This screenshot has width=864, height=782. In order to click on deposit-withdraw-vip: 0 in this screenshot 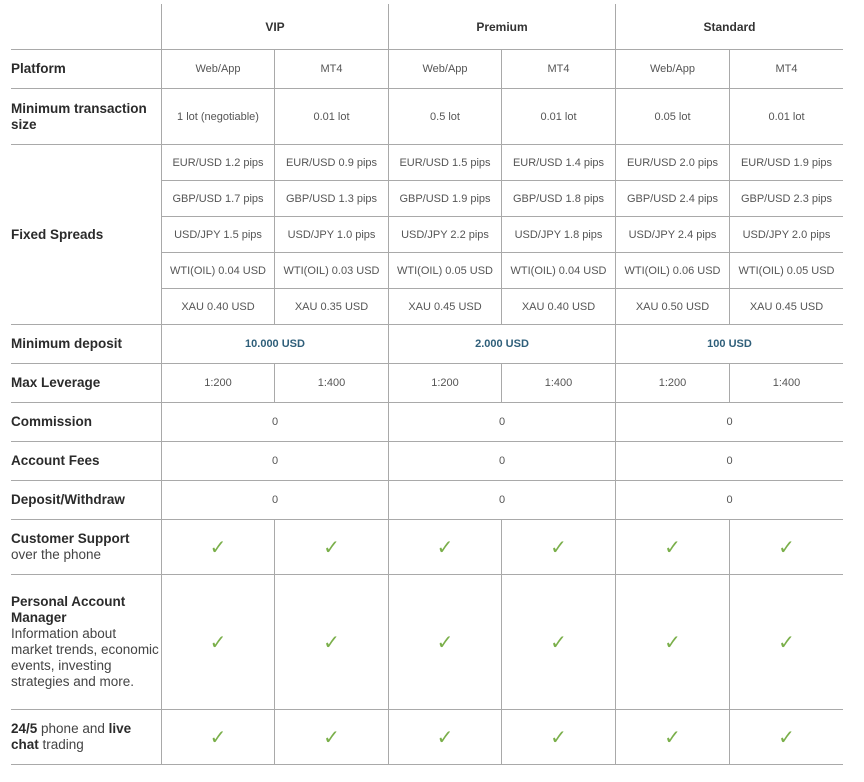, I will do `click(274, 500)`.